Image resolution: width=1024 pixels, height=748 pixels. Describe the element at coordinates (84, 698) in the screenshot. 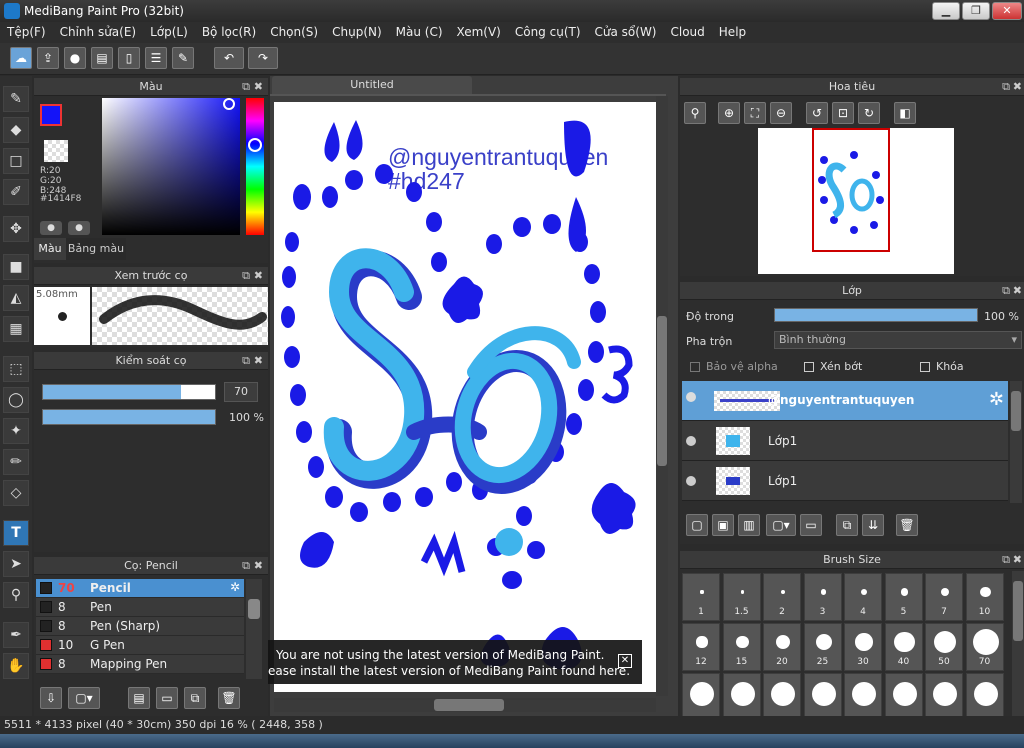

I see `add-brush-icon: ▢▾` at that location.